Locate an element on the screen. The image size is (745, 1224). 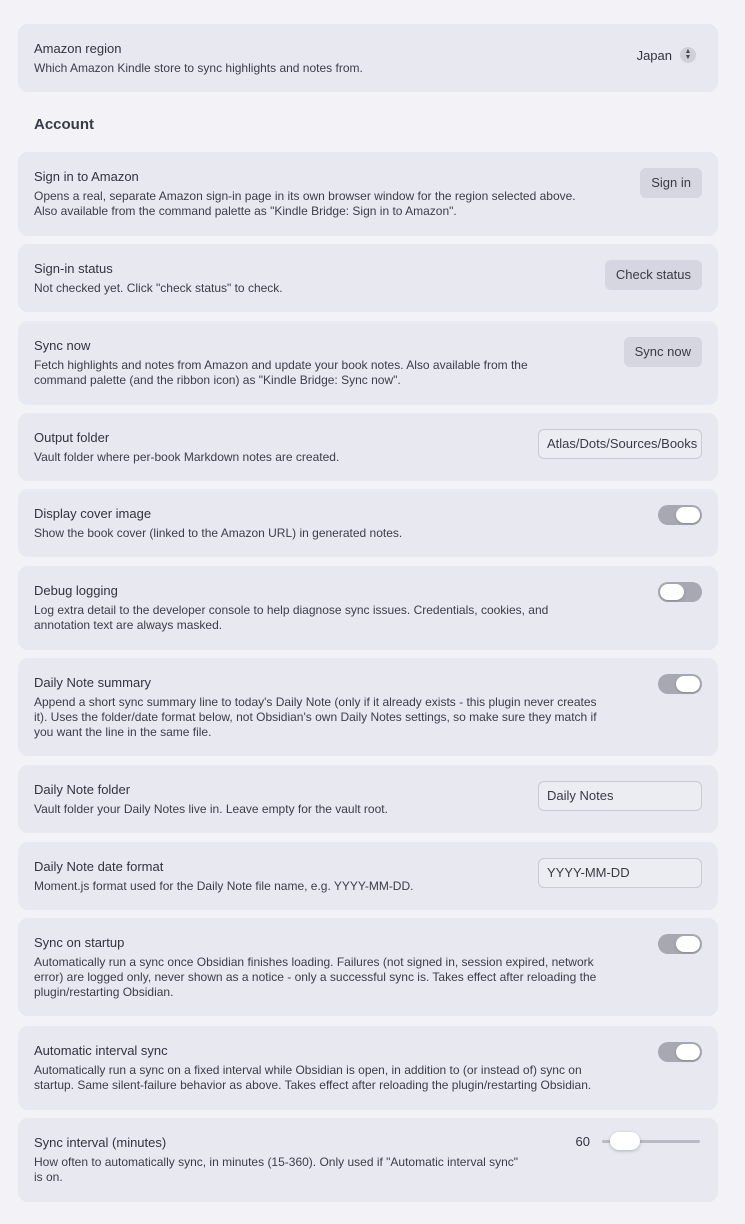
region-select: Japan ▲ ▼ is located at coordinates (666, 55).